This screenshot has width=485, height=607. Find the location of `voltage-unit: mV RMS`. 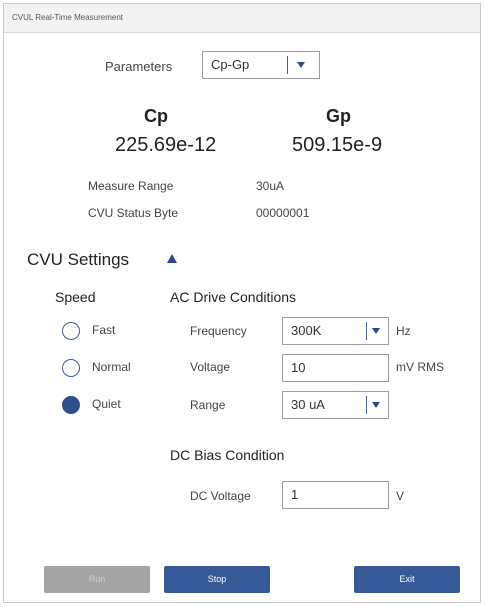

voltage-unit: mV RMS is located at coordinates (420, 367).